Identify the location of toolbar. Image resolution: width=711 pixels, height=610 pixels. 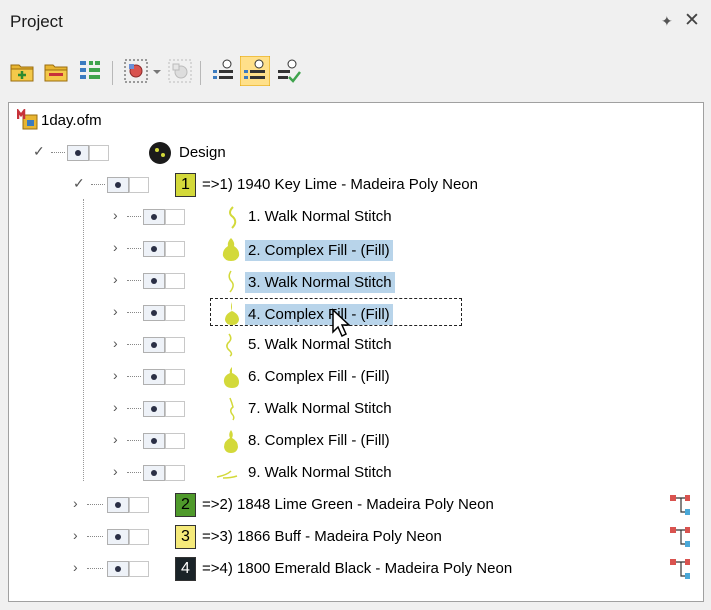
(354, 72).